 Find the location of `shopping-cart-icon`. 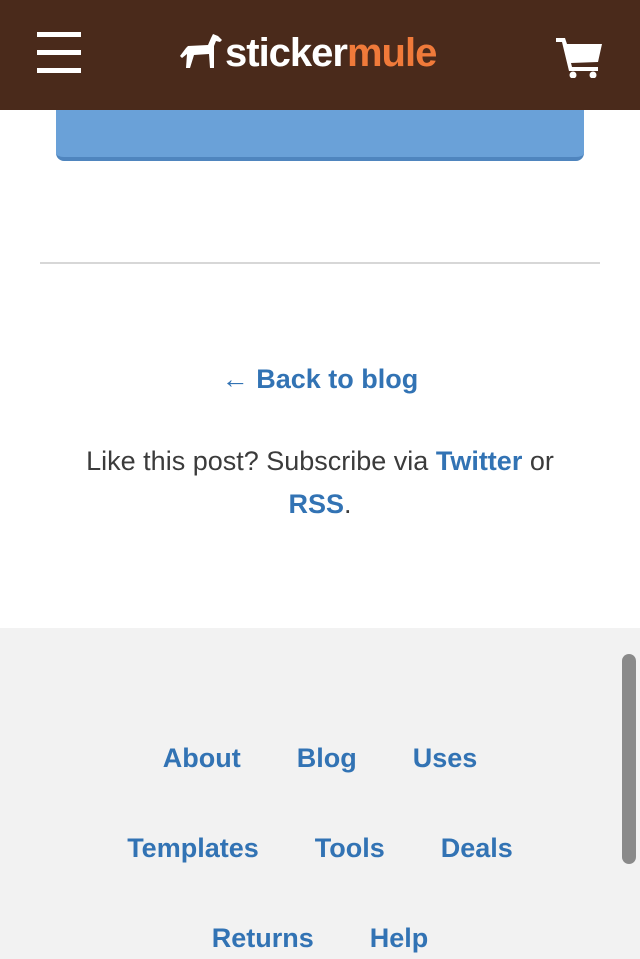

shopping-cart-icon is located at coordinates (580, 57).